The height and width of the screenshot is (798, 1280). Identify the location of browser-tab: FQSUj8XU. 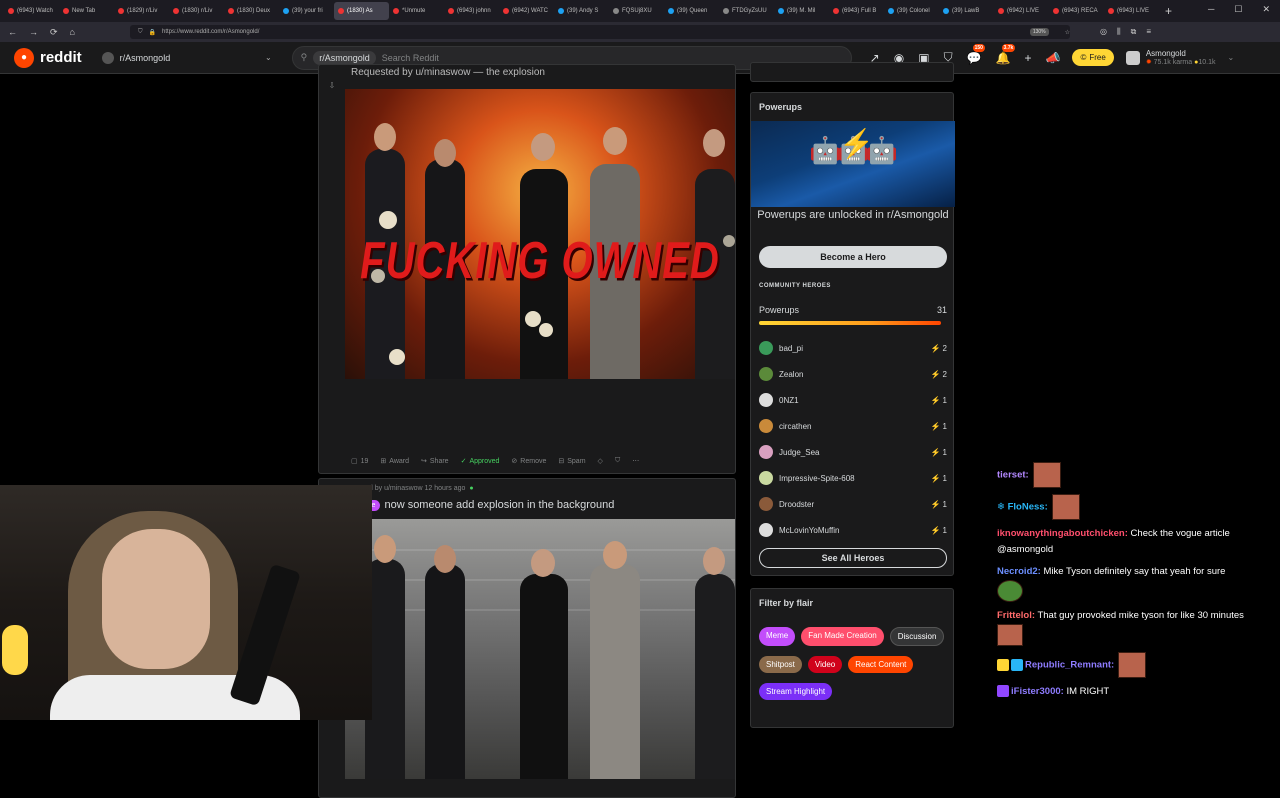
(636, 11).